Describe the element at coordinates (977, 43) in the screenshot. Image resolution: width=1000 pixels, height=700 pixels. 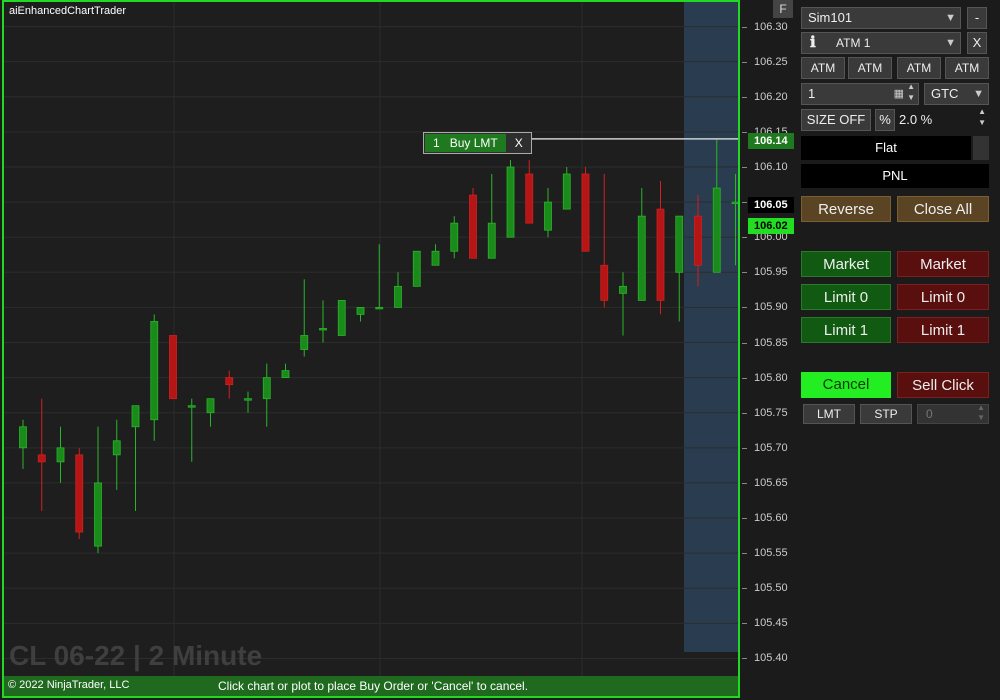
I see `atm-close-button: X` at that location.